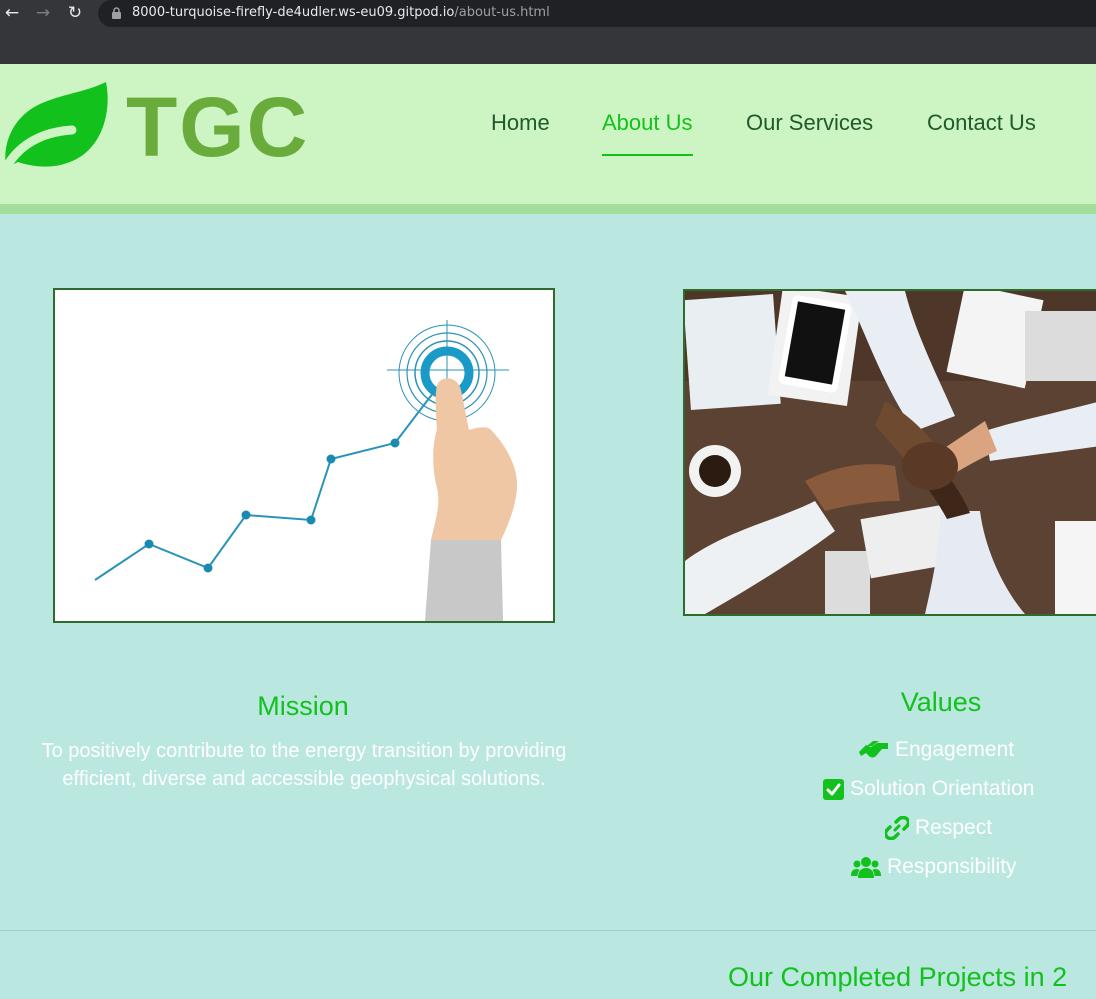  Describe the element at coordinates (520, 123) in the screenshot. I see `nav-home: Home` at that location.